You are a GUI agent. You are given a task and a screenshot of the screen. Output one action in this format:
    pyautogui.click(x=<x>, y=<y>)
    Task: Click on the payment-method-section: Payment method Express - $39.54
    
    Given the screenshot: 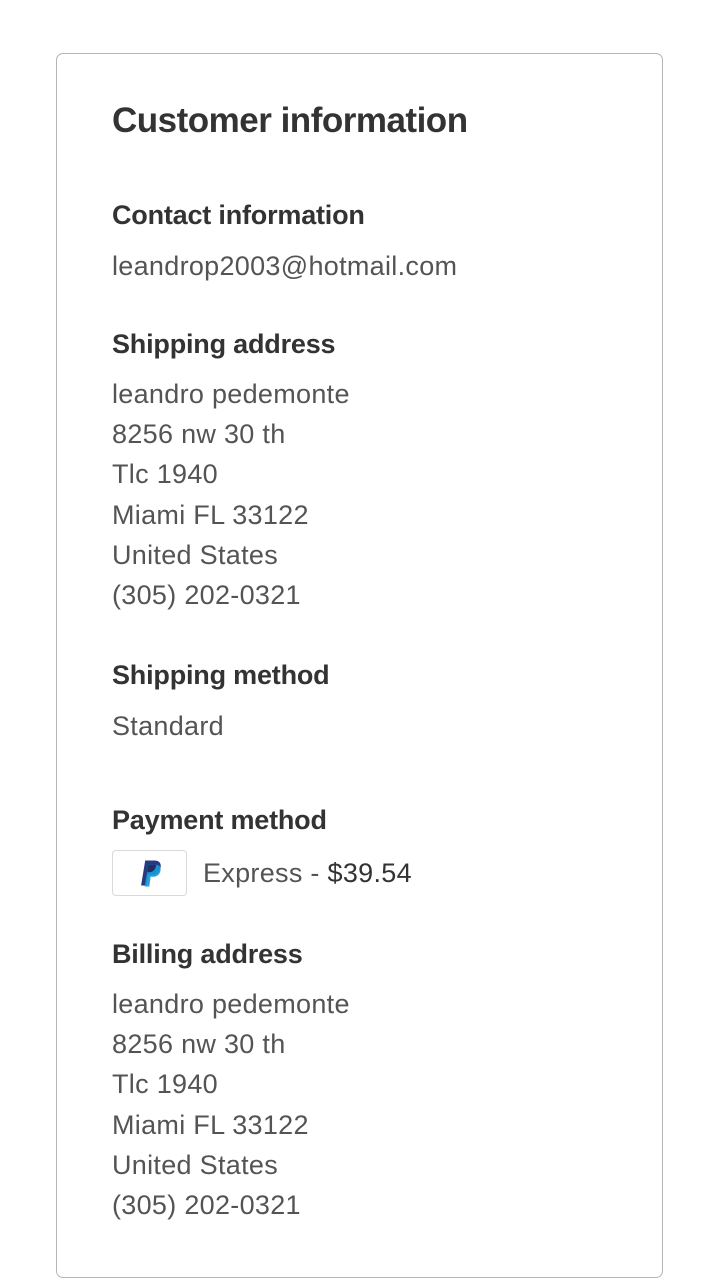 What is the action you would take?
    pyautogui.click(x=262, y=850)
    